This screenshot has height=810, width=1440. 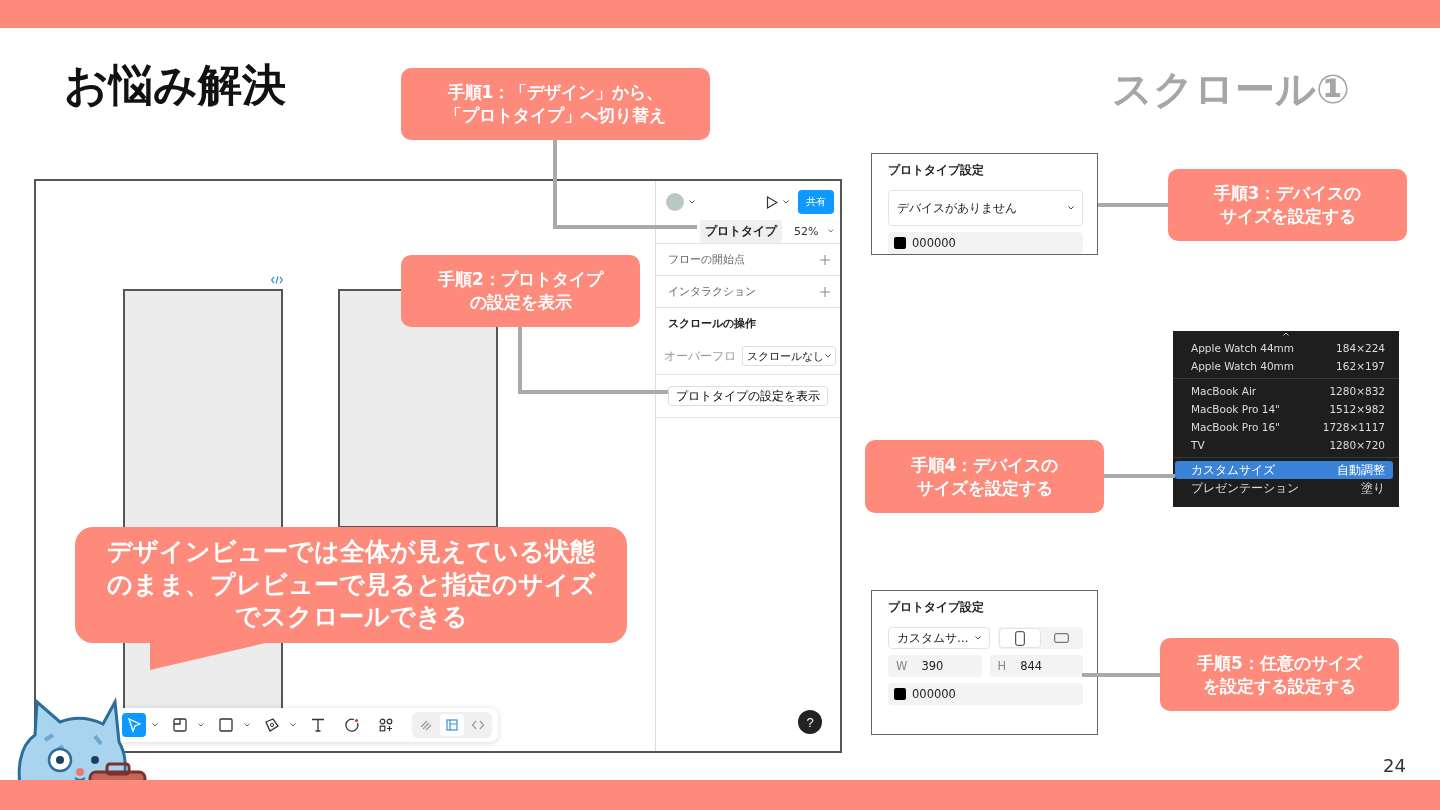 What do you see at coordinates (318, 725) in the screenshot?
I see `text-icon` at bounding box center [318, 725].